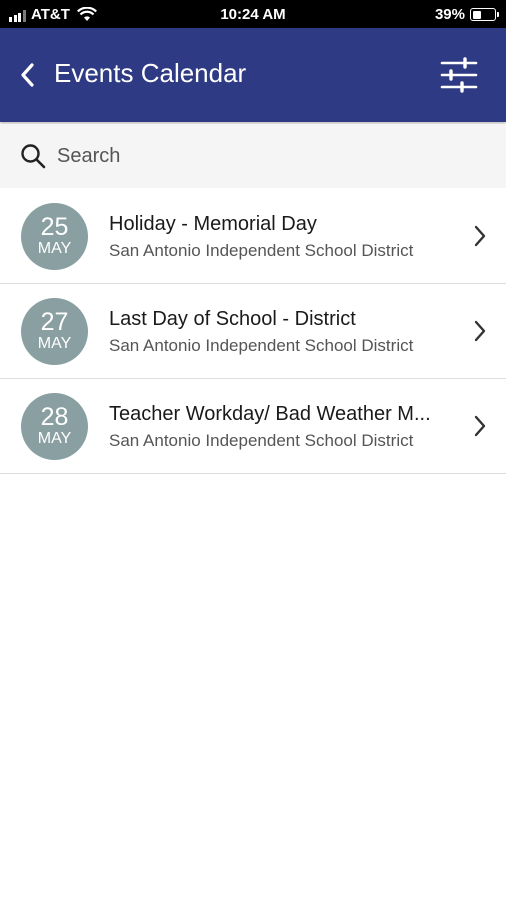 Image resolution: width=506 pixels, height=900 pixels. I want to click on chevron-left-icon, so click(27, 75).